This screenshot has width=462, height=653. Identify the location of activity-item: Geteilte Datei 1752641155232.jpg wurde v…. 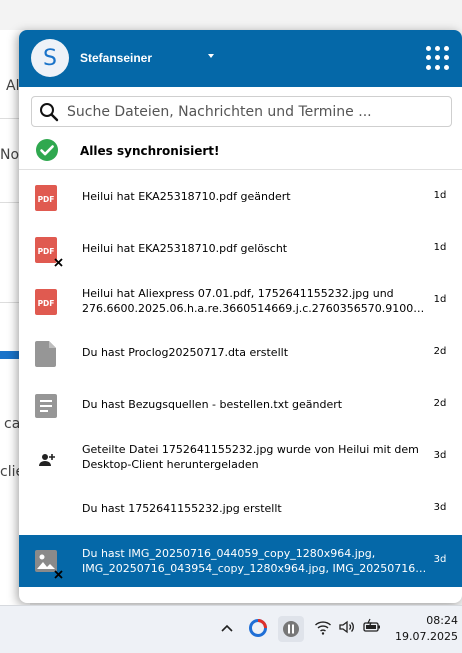
(240, 457).